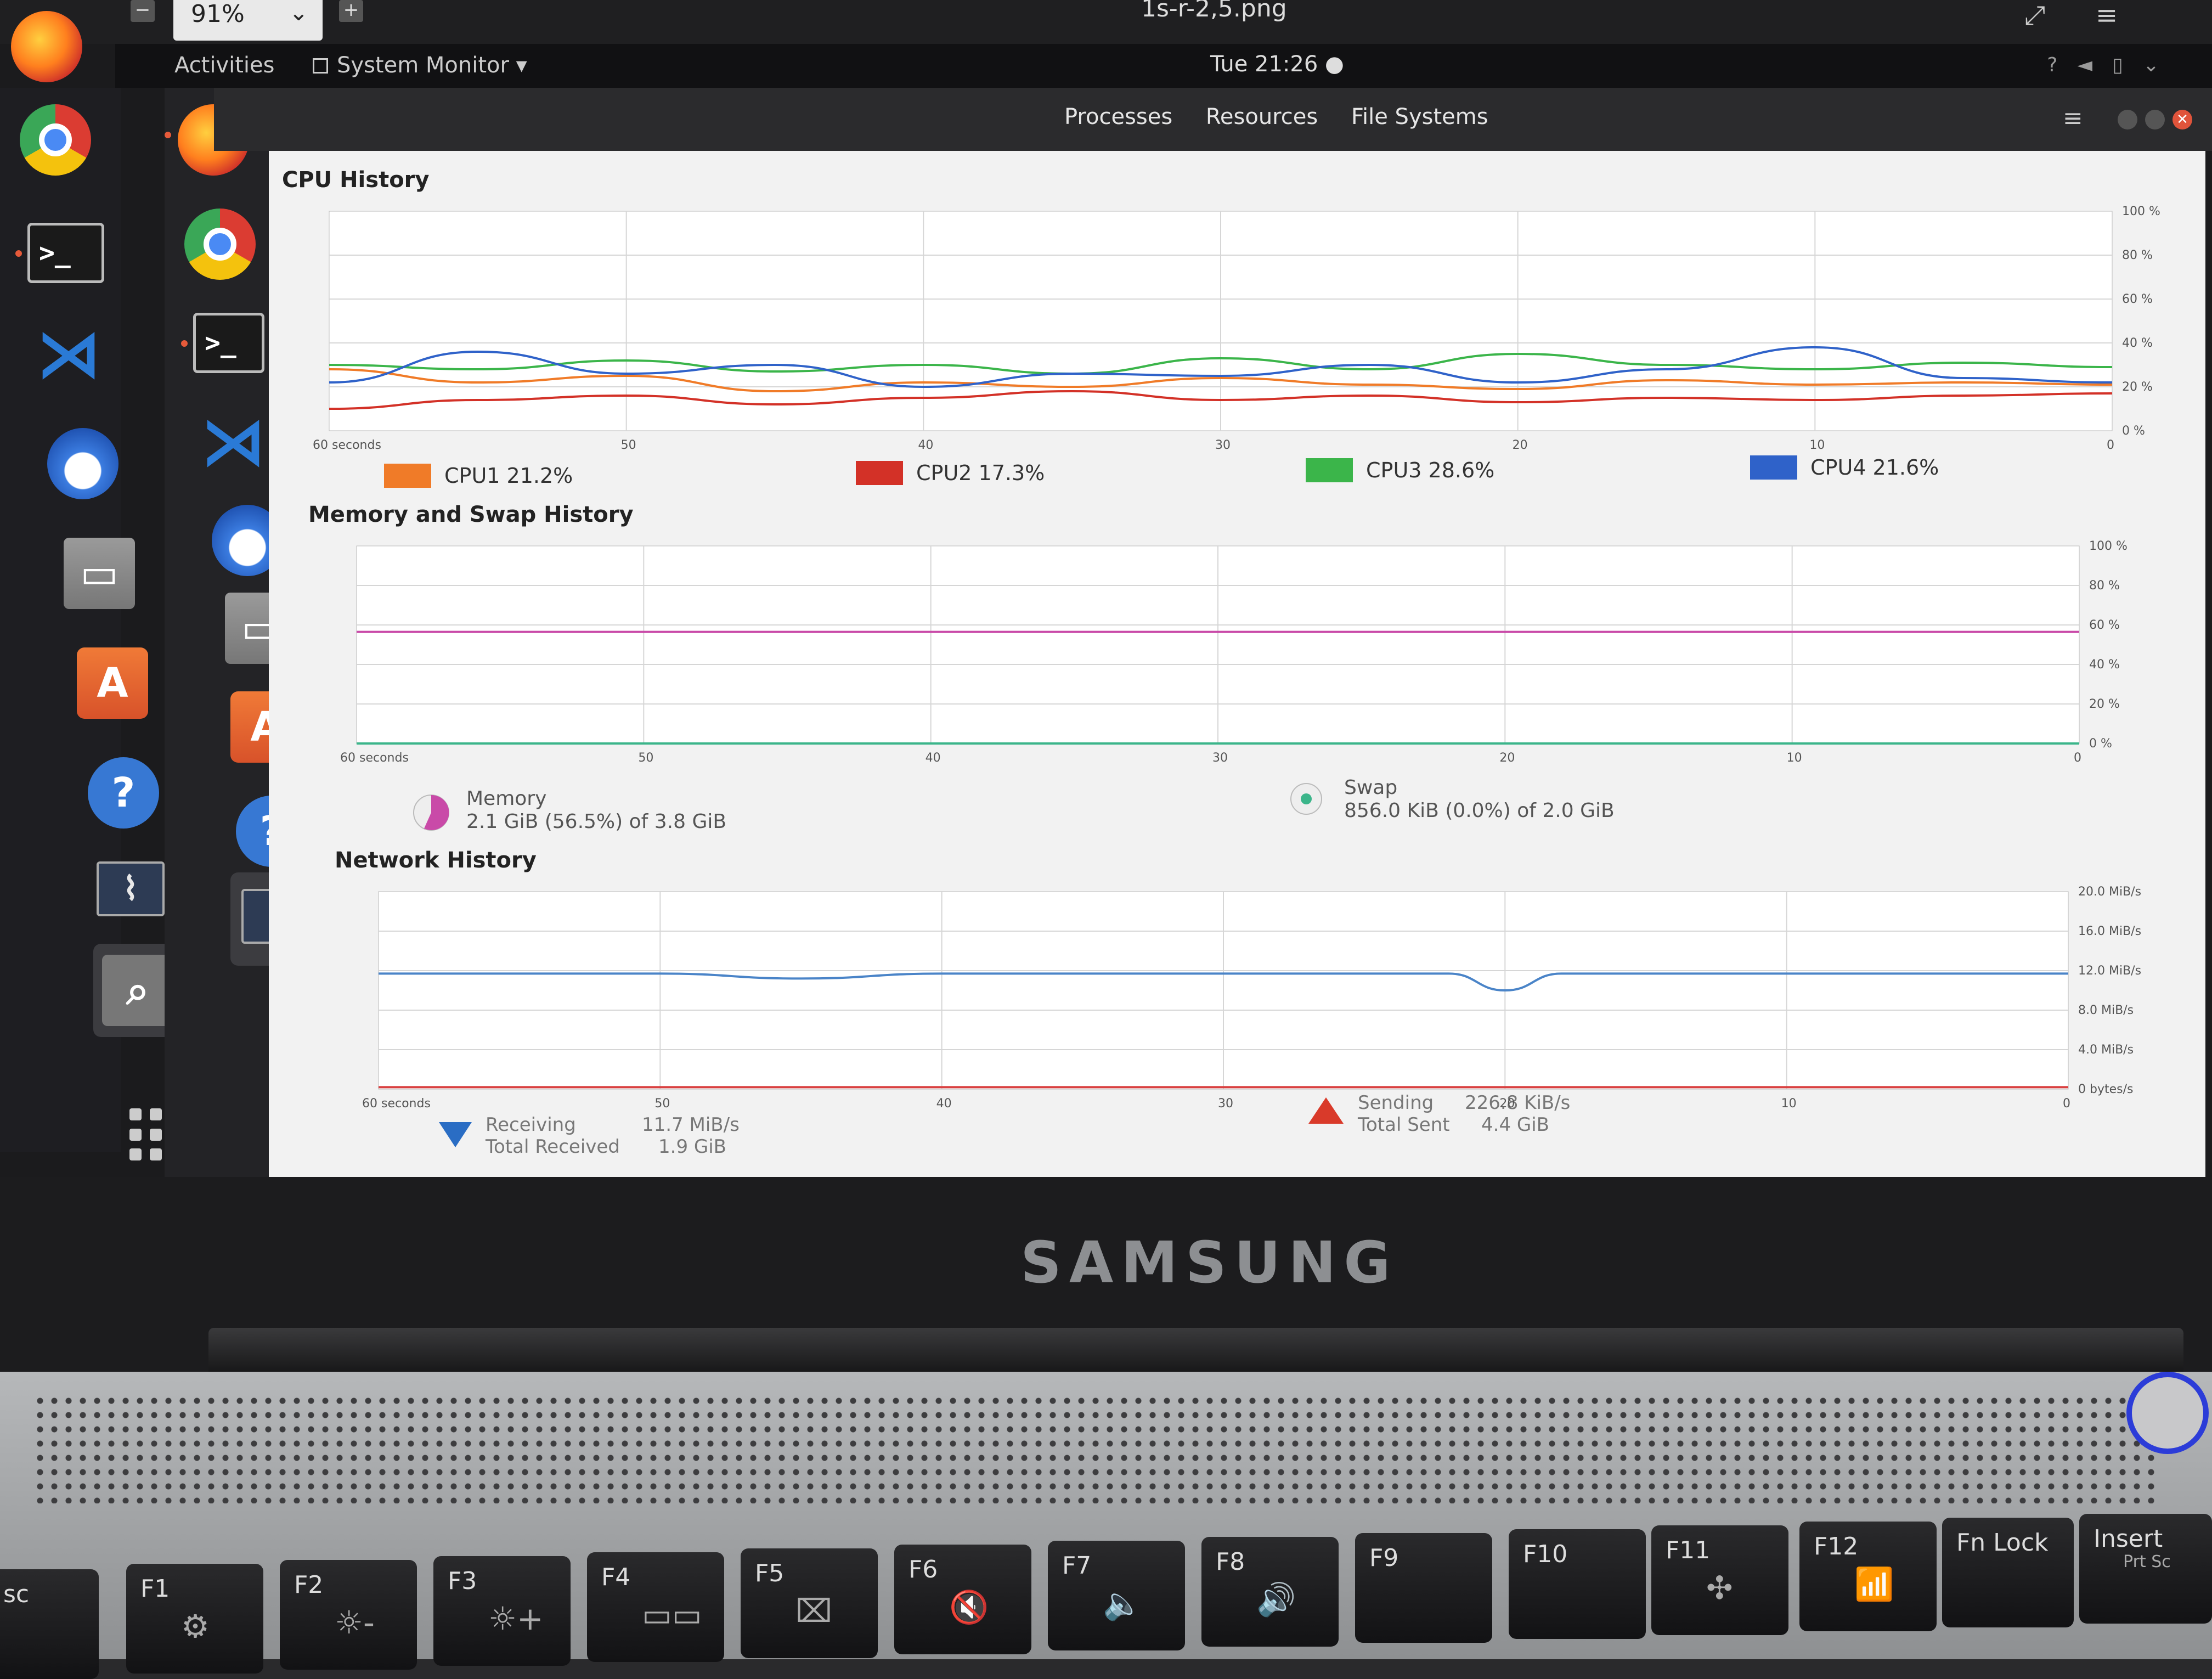 The height and width of the screenshot is (1679, 2212). What do you see at coordinates (83, 464) in the screenshot?
I see `thunderbird-icon` at bounding box center [83, 464].